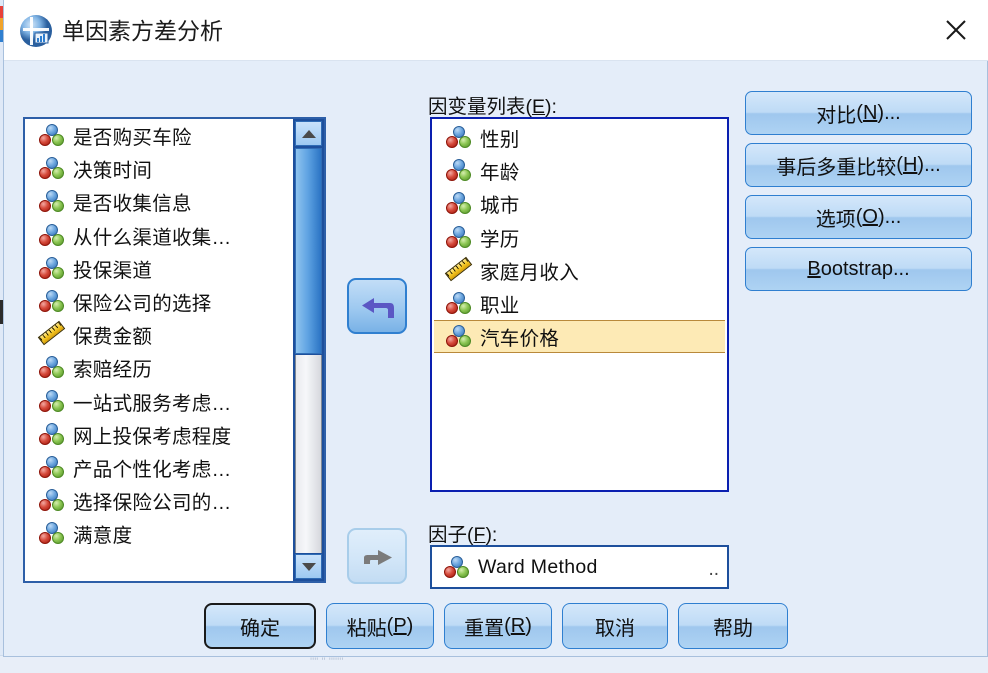 This screenshot has height=673, width=988. I want to click on factor-value: Ward Method, so click(538, 566).